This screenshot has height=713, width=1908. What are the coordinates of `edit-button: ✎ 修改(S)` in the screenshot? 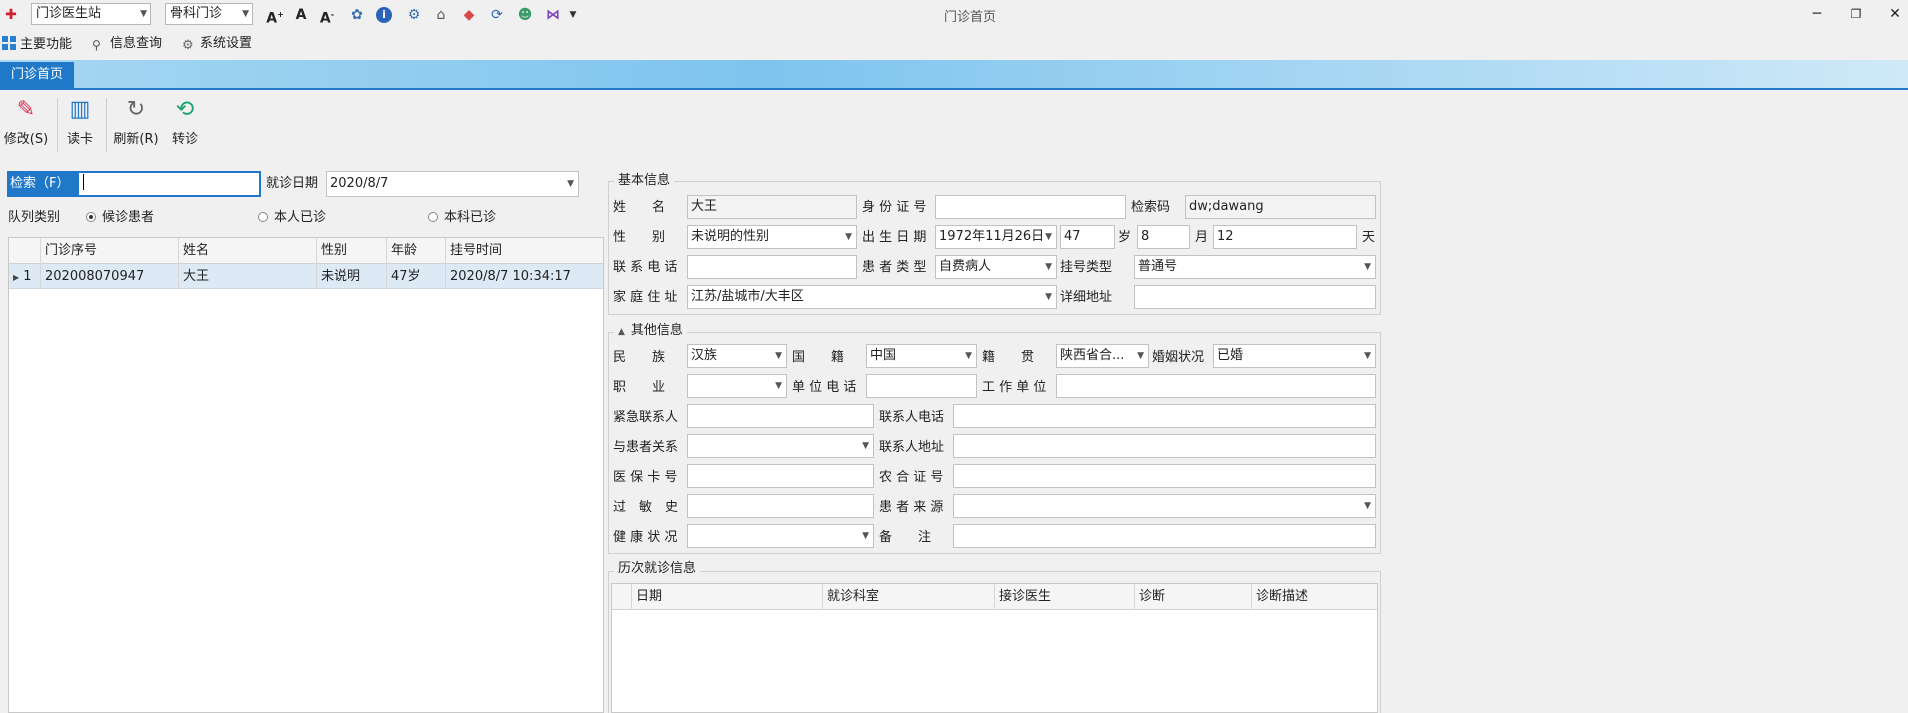 It's located at (26, 123).